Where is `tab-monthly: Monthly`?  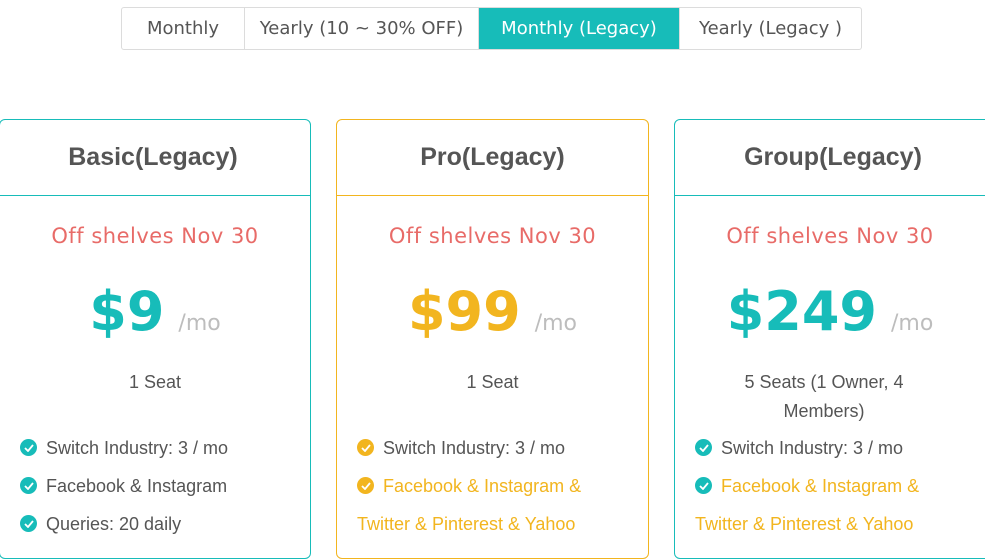
tab-monthly: Monthly is located at coordinates (183, 28).